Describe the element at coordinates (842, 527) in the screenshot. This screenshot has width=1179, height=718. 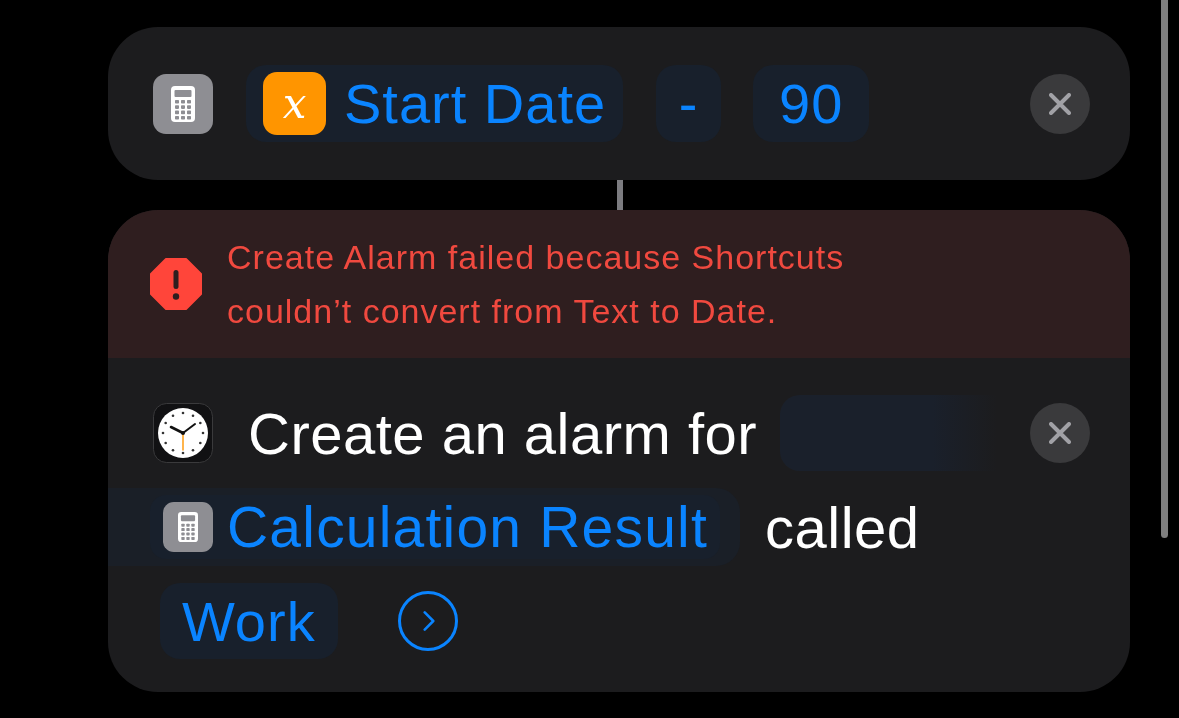
I see `action-text: called` at that location.